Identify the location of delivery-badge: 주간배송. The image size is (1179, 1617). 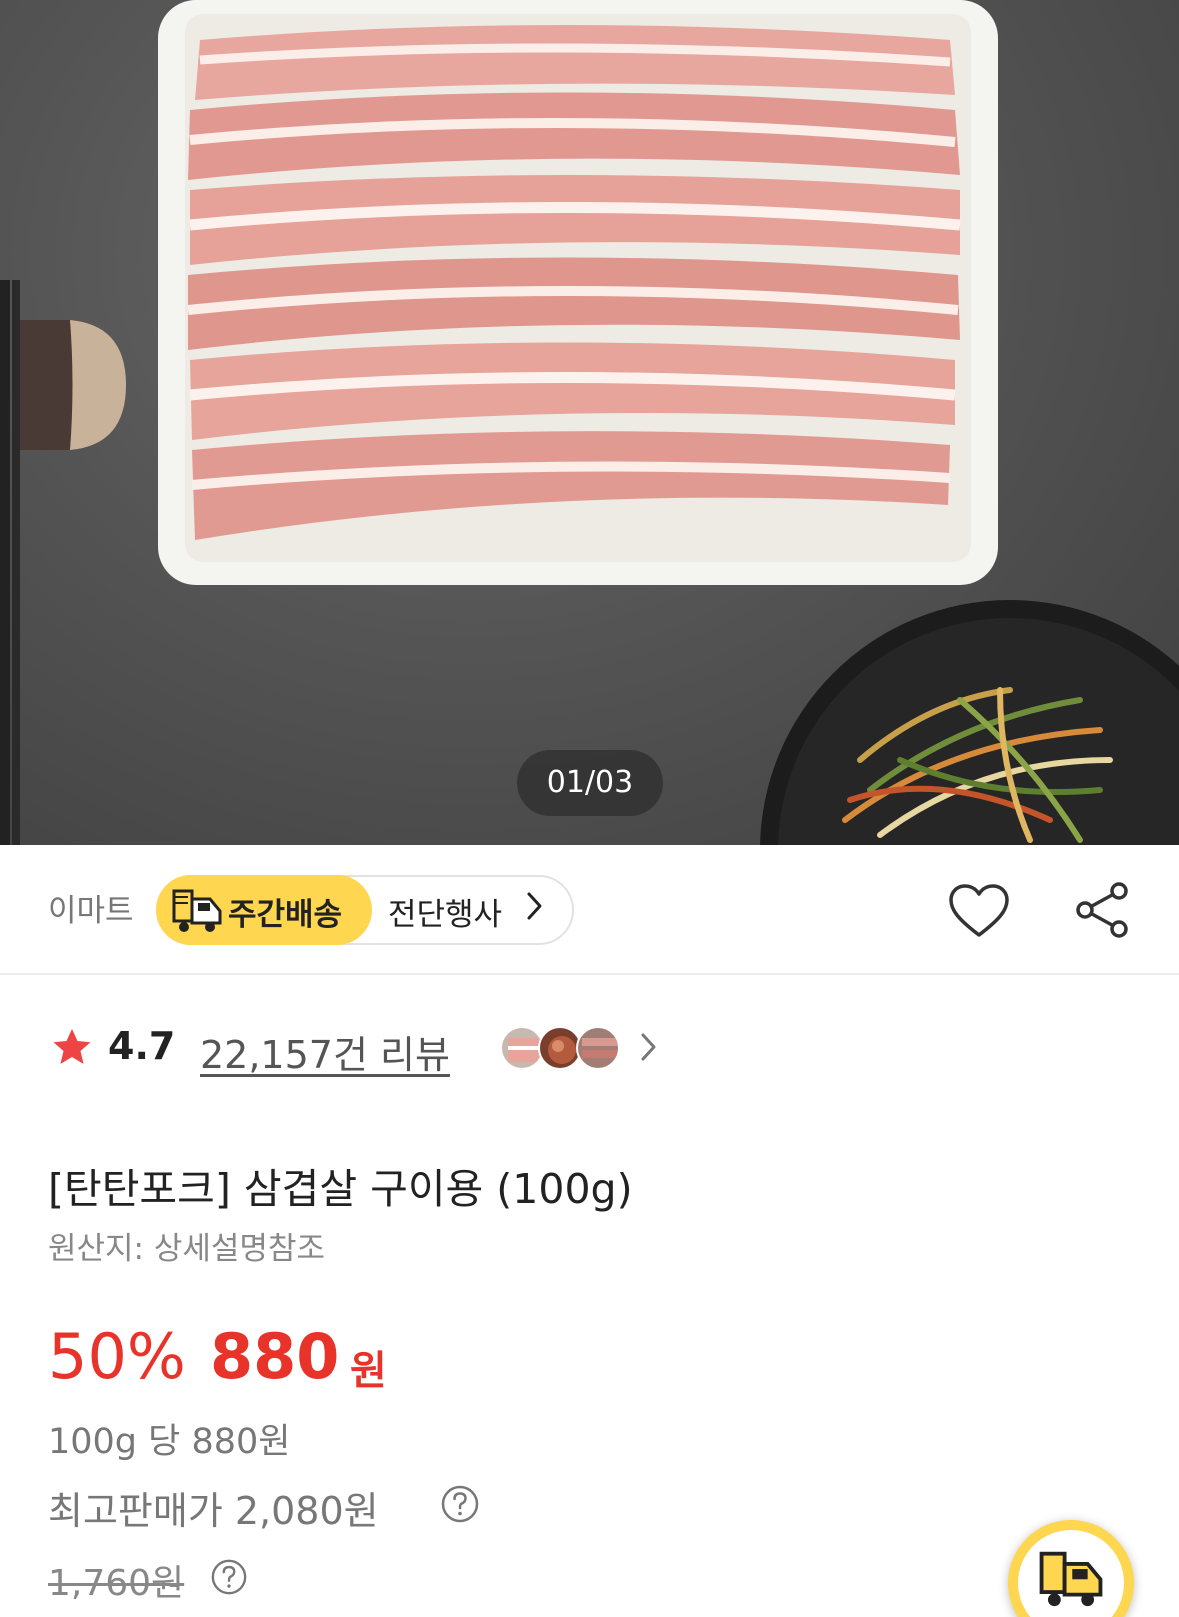
(264, 910).